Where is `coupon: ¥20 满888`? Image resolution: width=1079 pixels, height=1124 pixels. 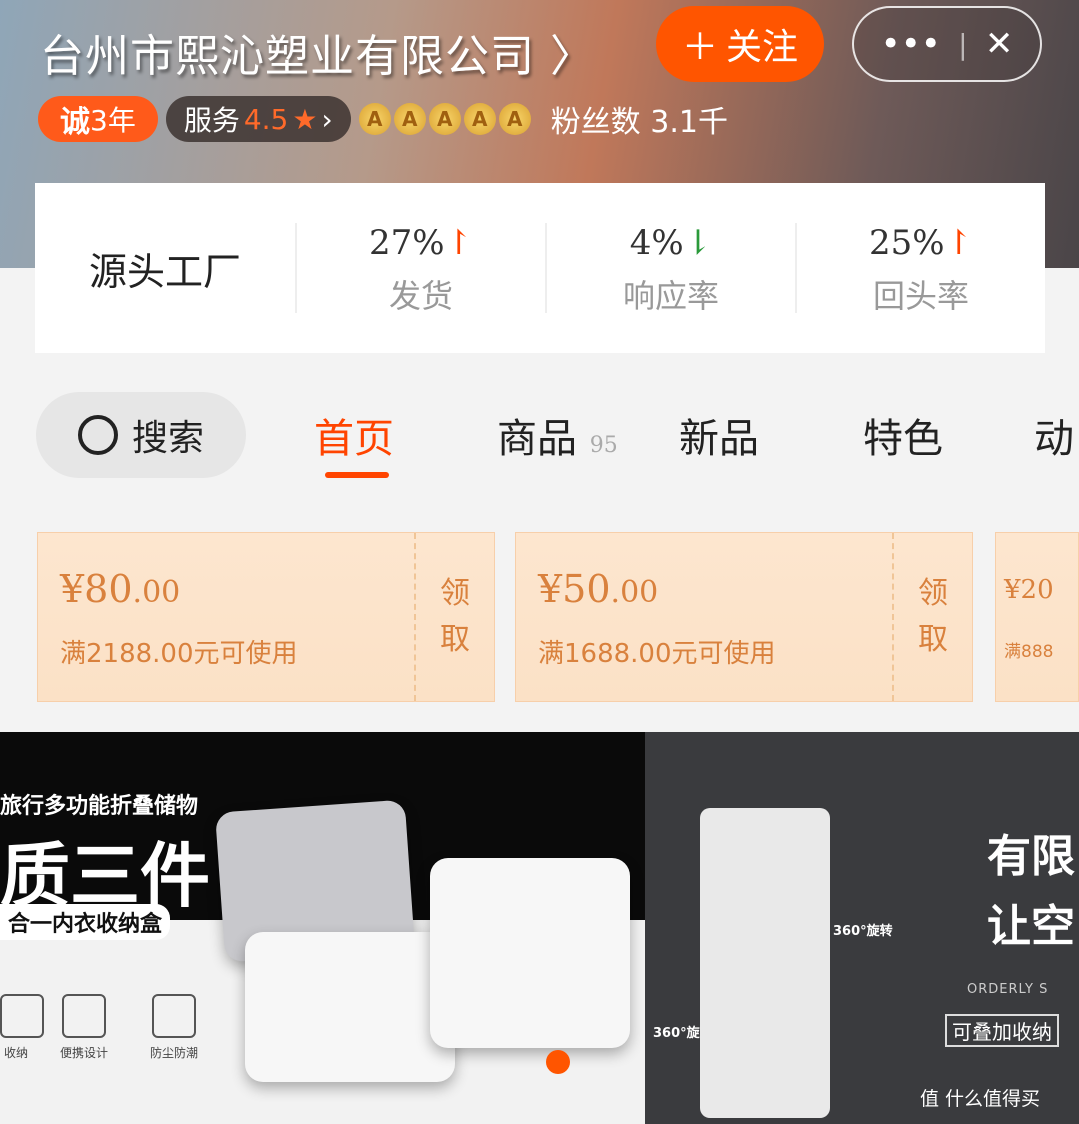
coupon: ¥20 满888 is located at coordinates (1037, 617).